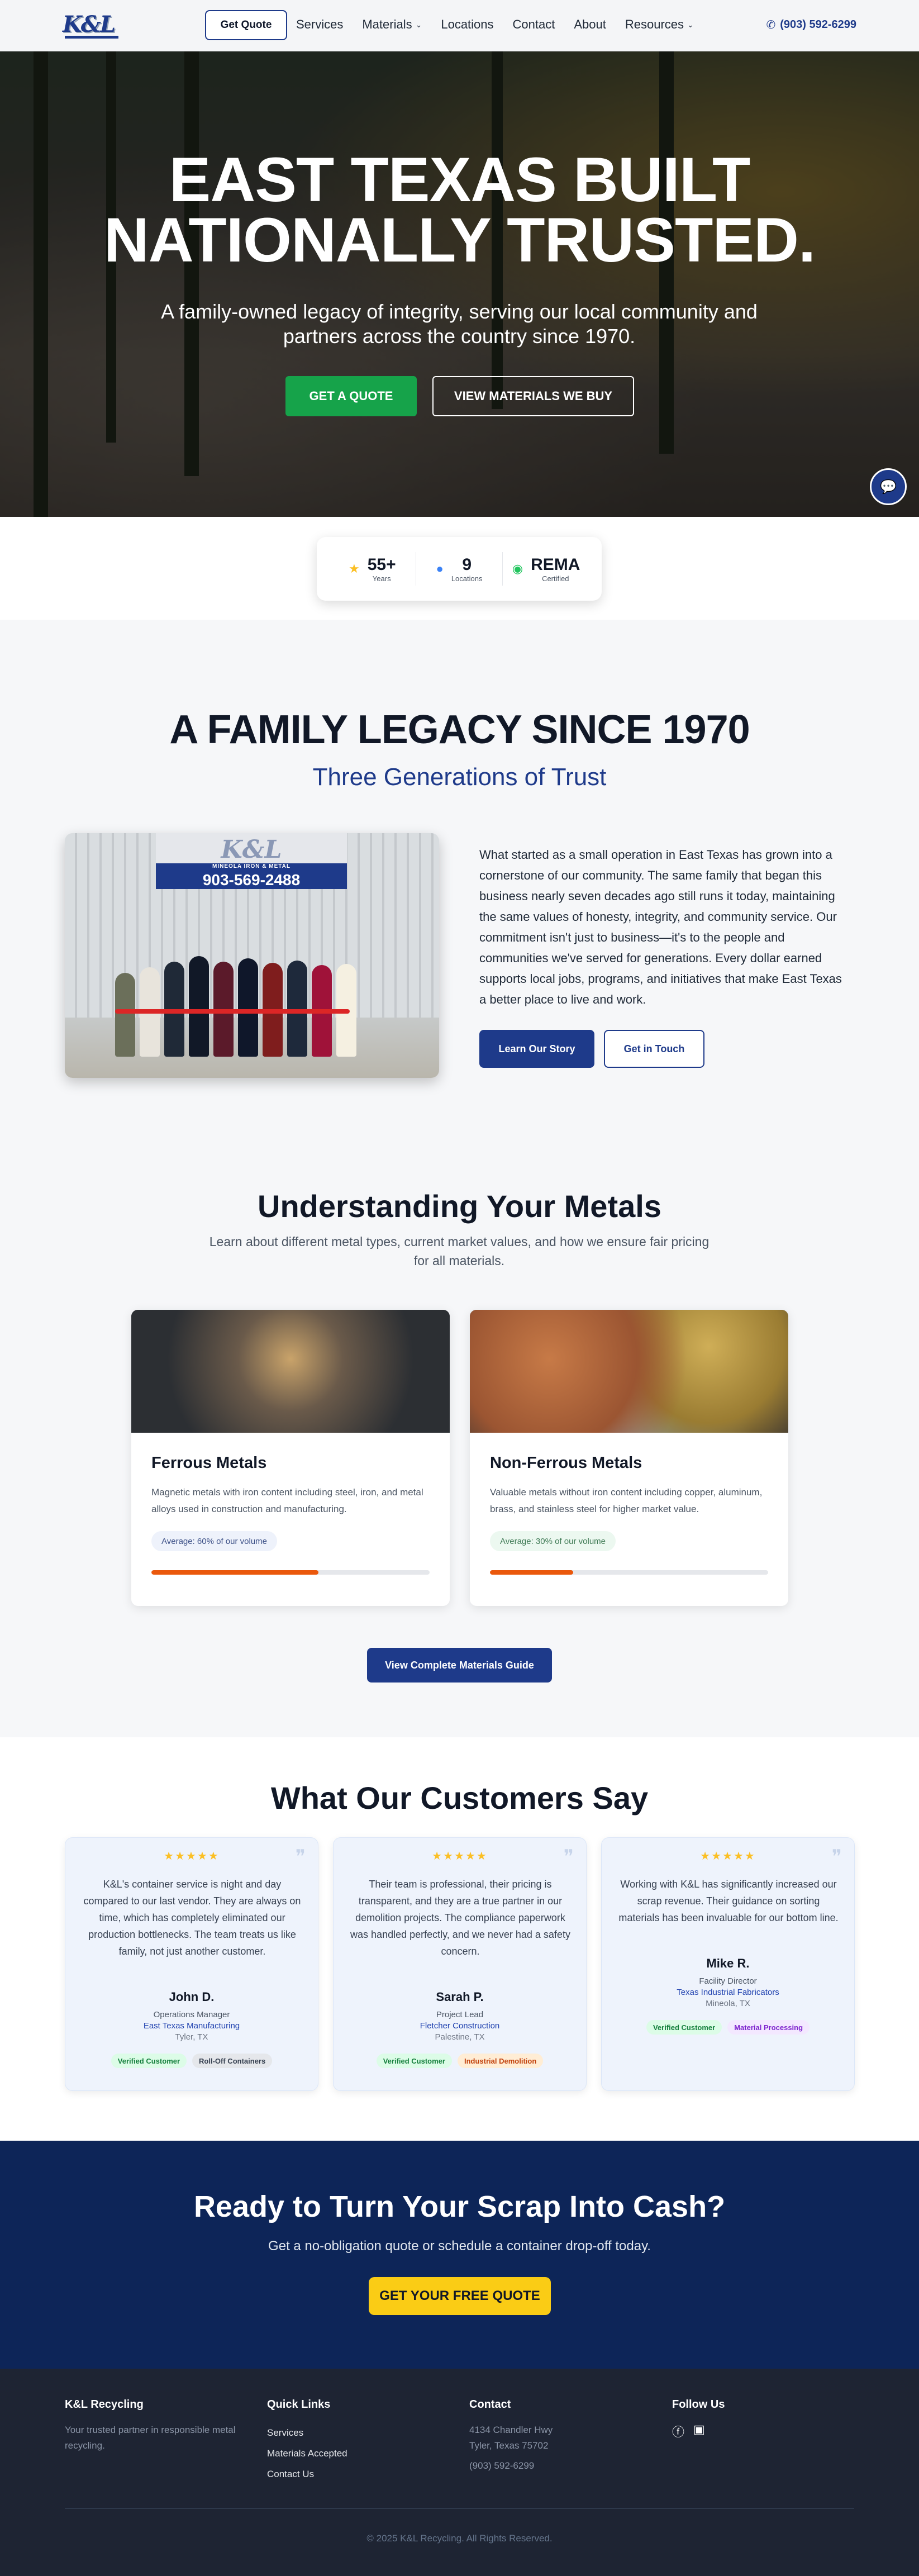 The width and height of the screenshot is (919, 2576). Describe the element at coordinates (690, 24) in the screenshot. I see `chevron-down-icon: ⌄` at that location.